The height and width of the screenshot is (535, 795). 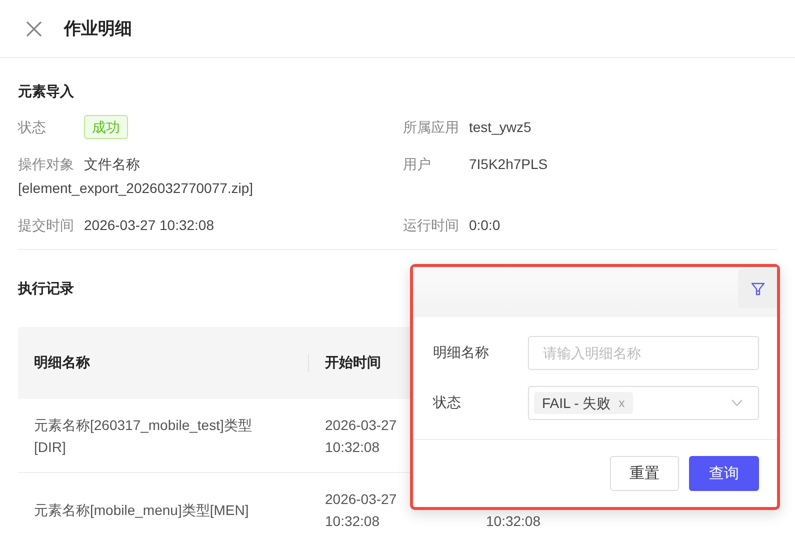 What do you see at coordinates (106, 127) in the screenshot?
I see `status-tag: 成功` at bounding box center [106, 127].